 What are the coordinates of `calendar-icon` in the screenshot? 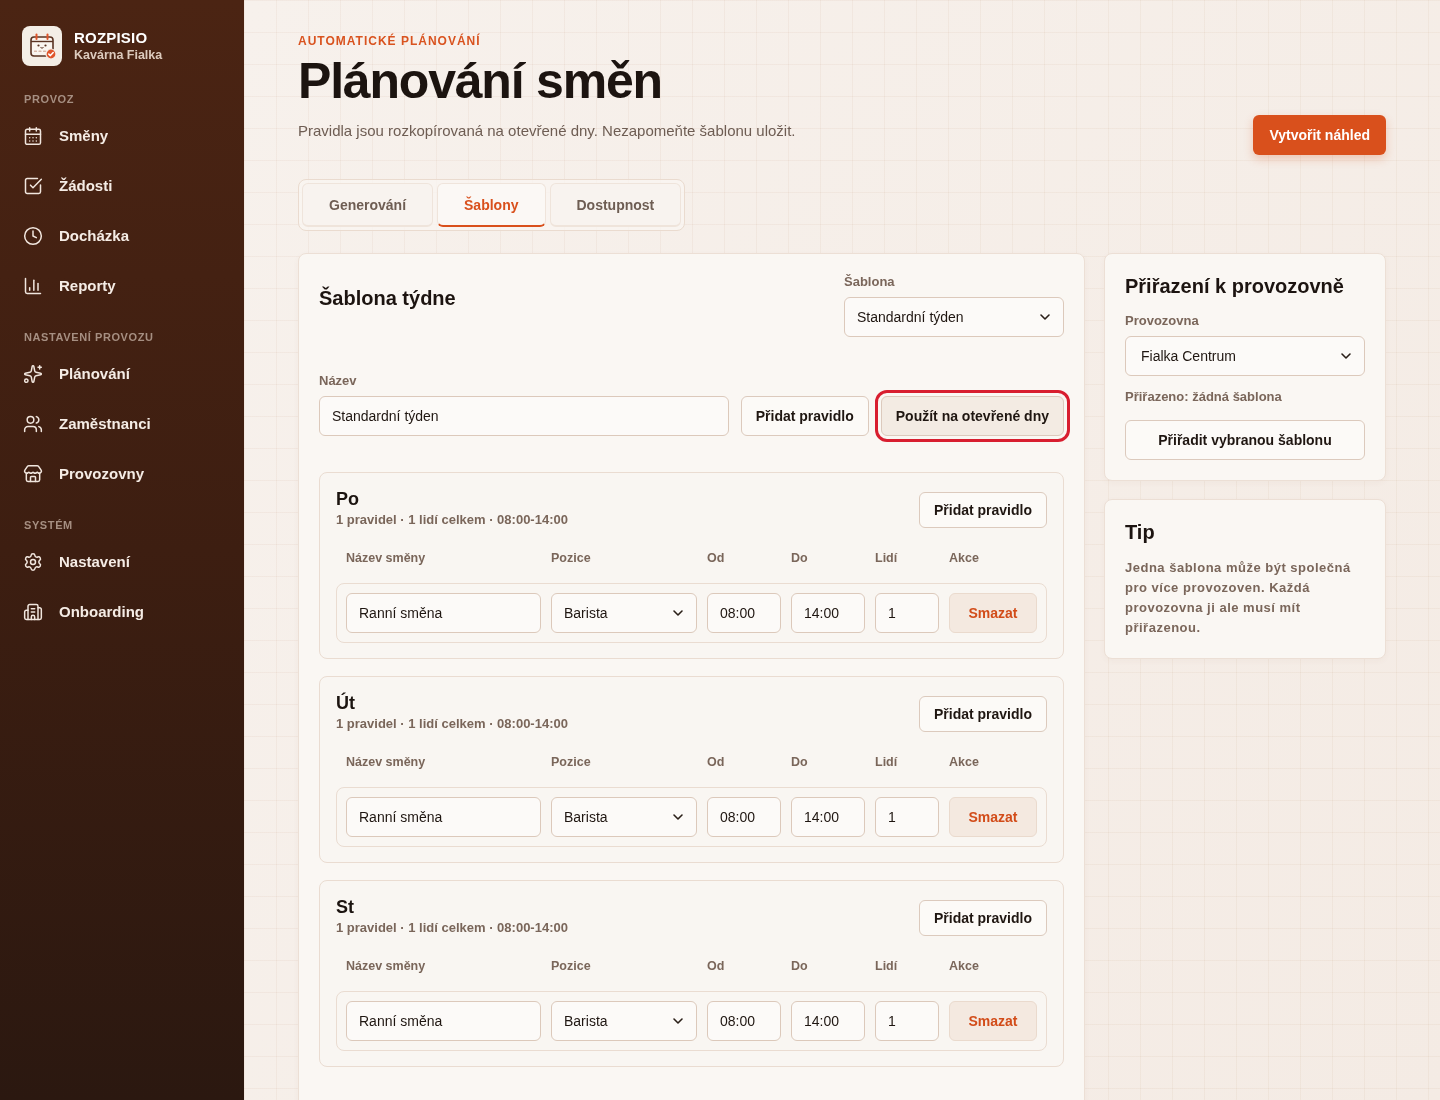 It's located at (33, 136).